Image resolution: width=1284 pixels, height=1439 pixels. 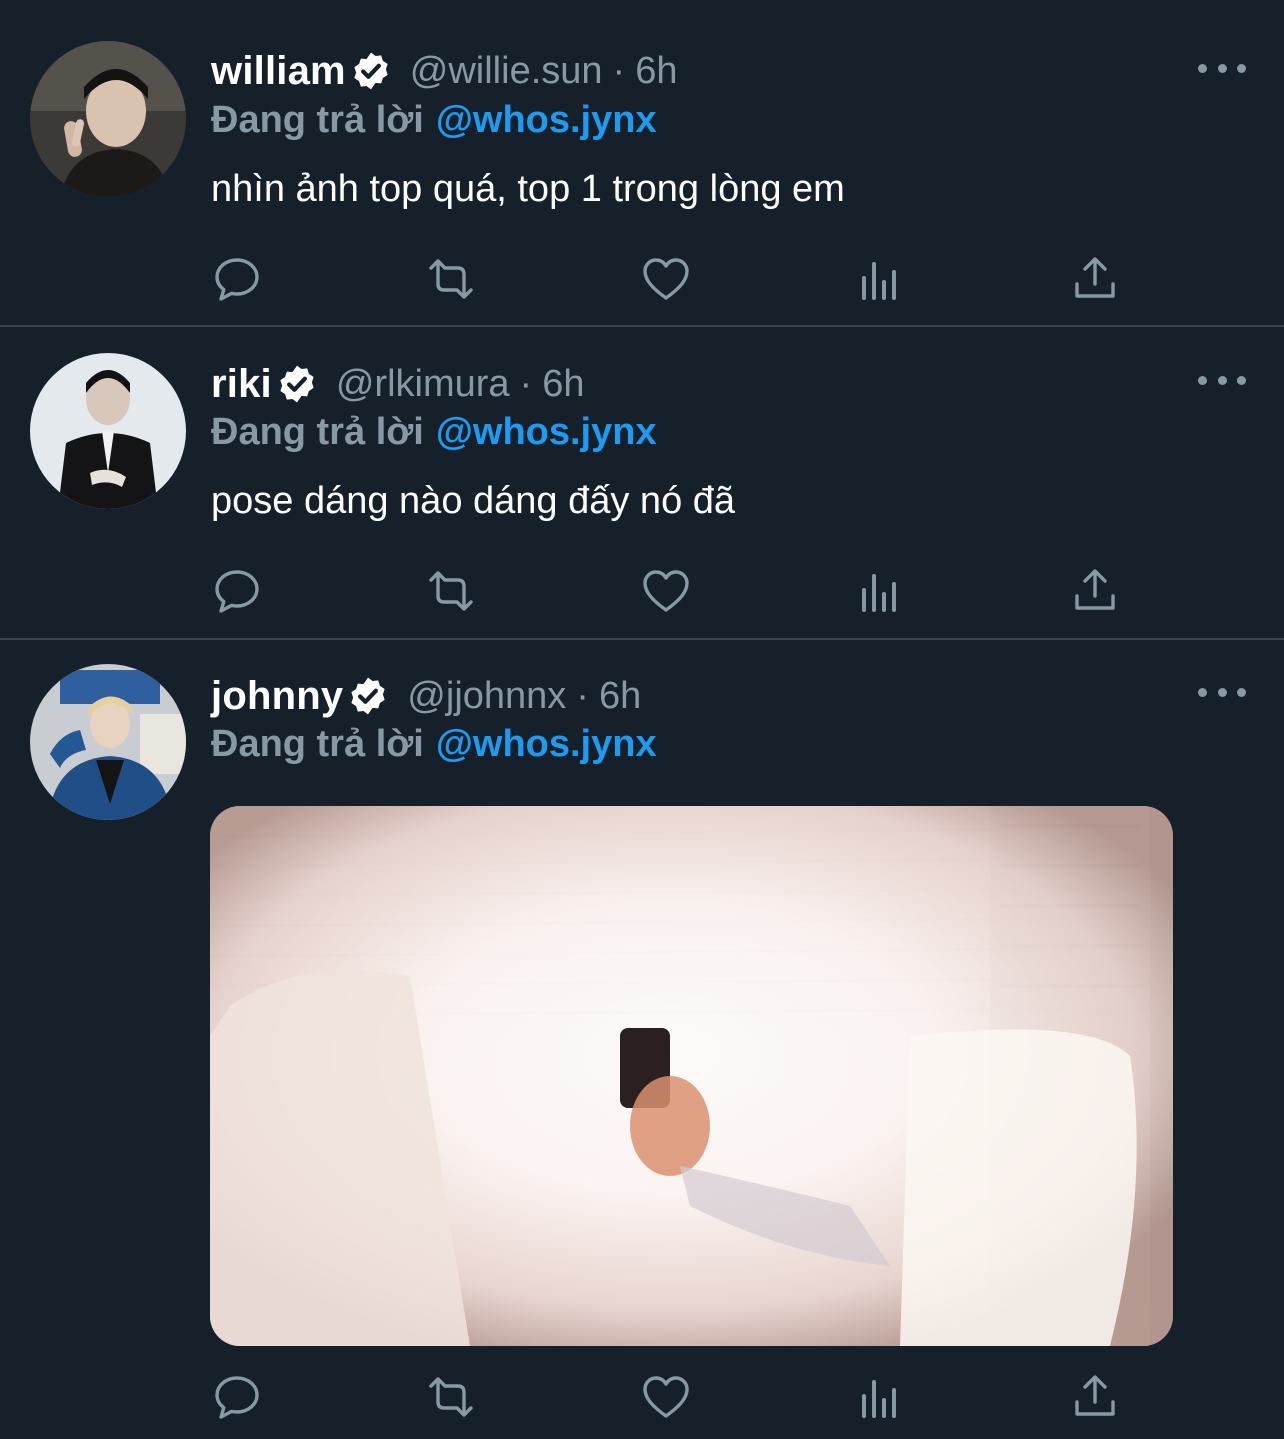 I want to click on avatar-johnny, so click(x=108, y=742).